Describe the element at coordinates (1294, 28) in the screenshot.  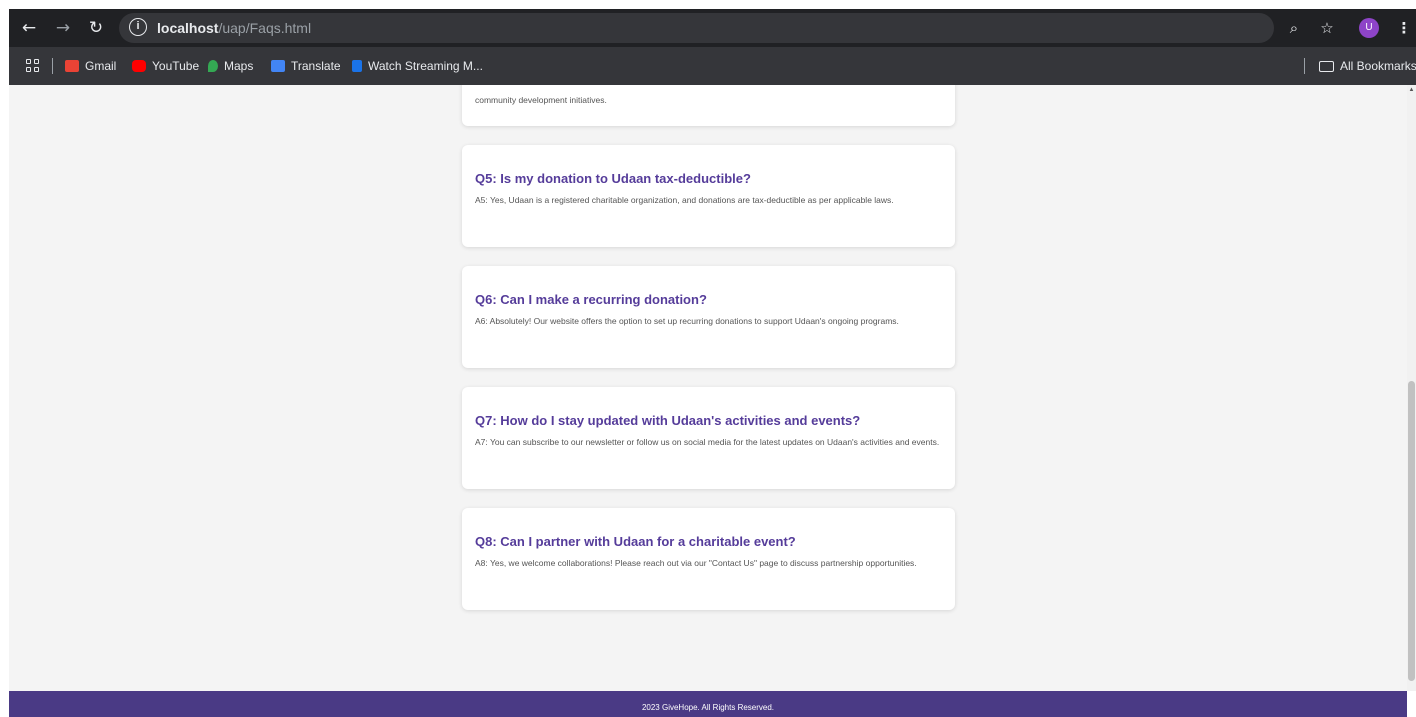
I see `zoom-icon: ⌕` at that location.